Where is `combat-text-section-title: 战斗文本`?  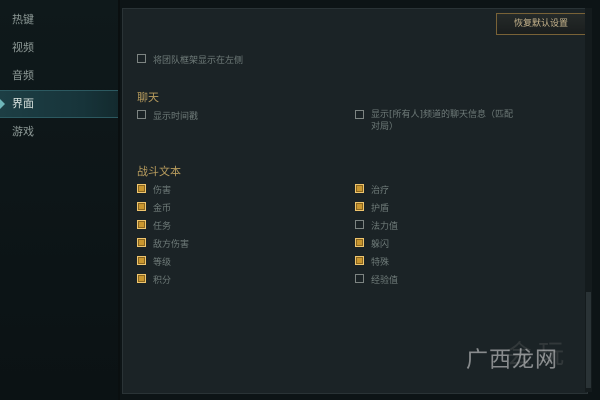
combat-text-section-title: 战斗文本 is located at coordinates (159, 171).